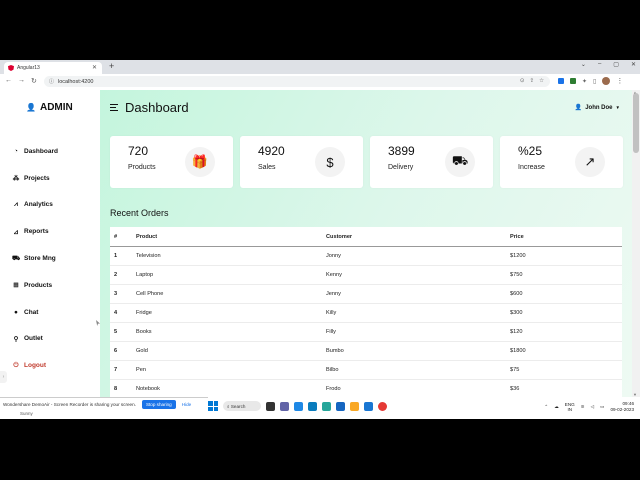 The height and width of the screenshot is (480, 640). I want to click on brand-name: ADMIN, so click(56, 107).